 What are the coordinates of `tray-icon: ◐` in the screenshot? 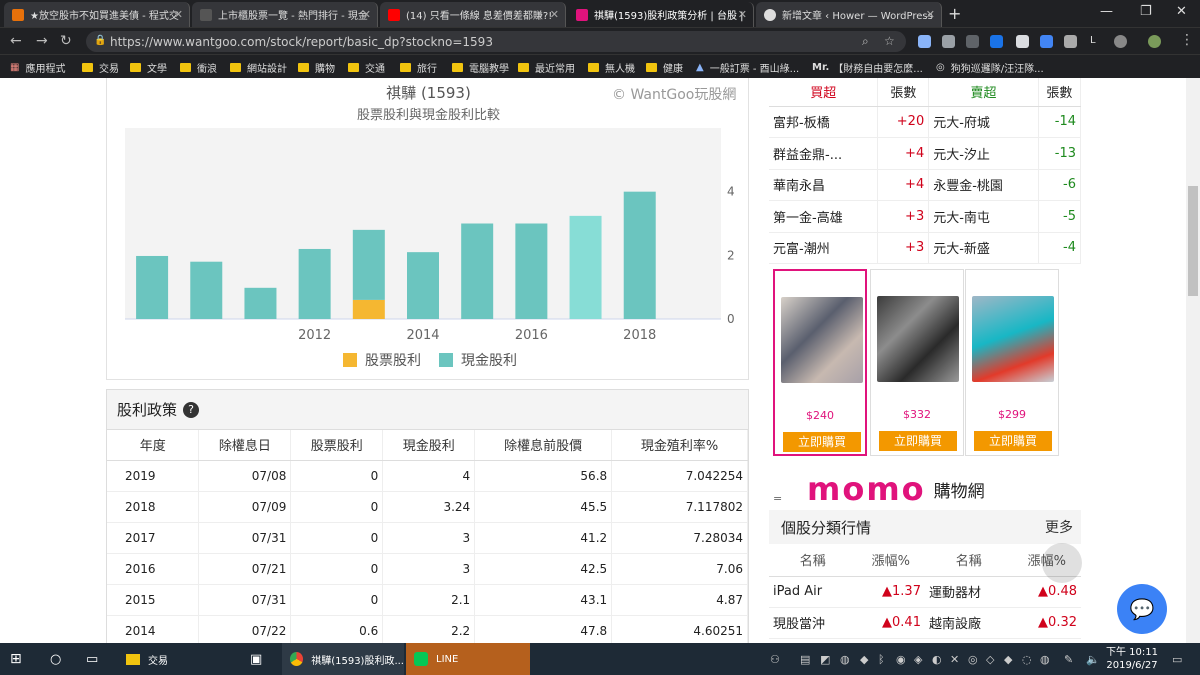 It's located at (937, 659).